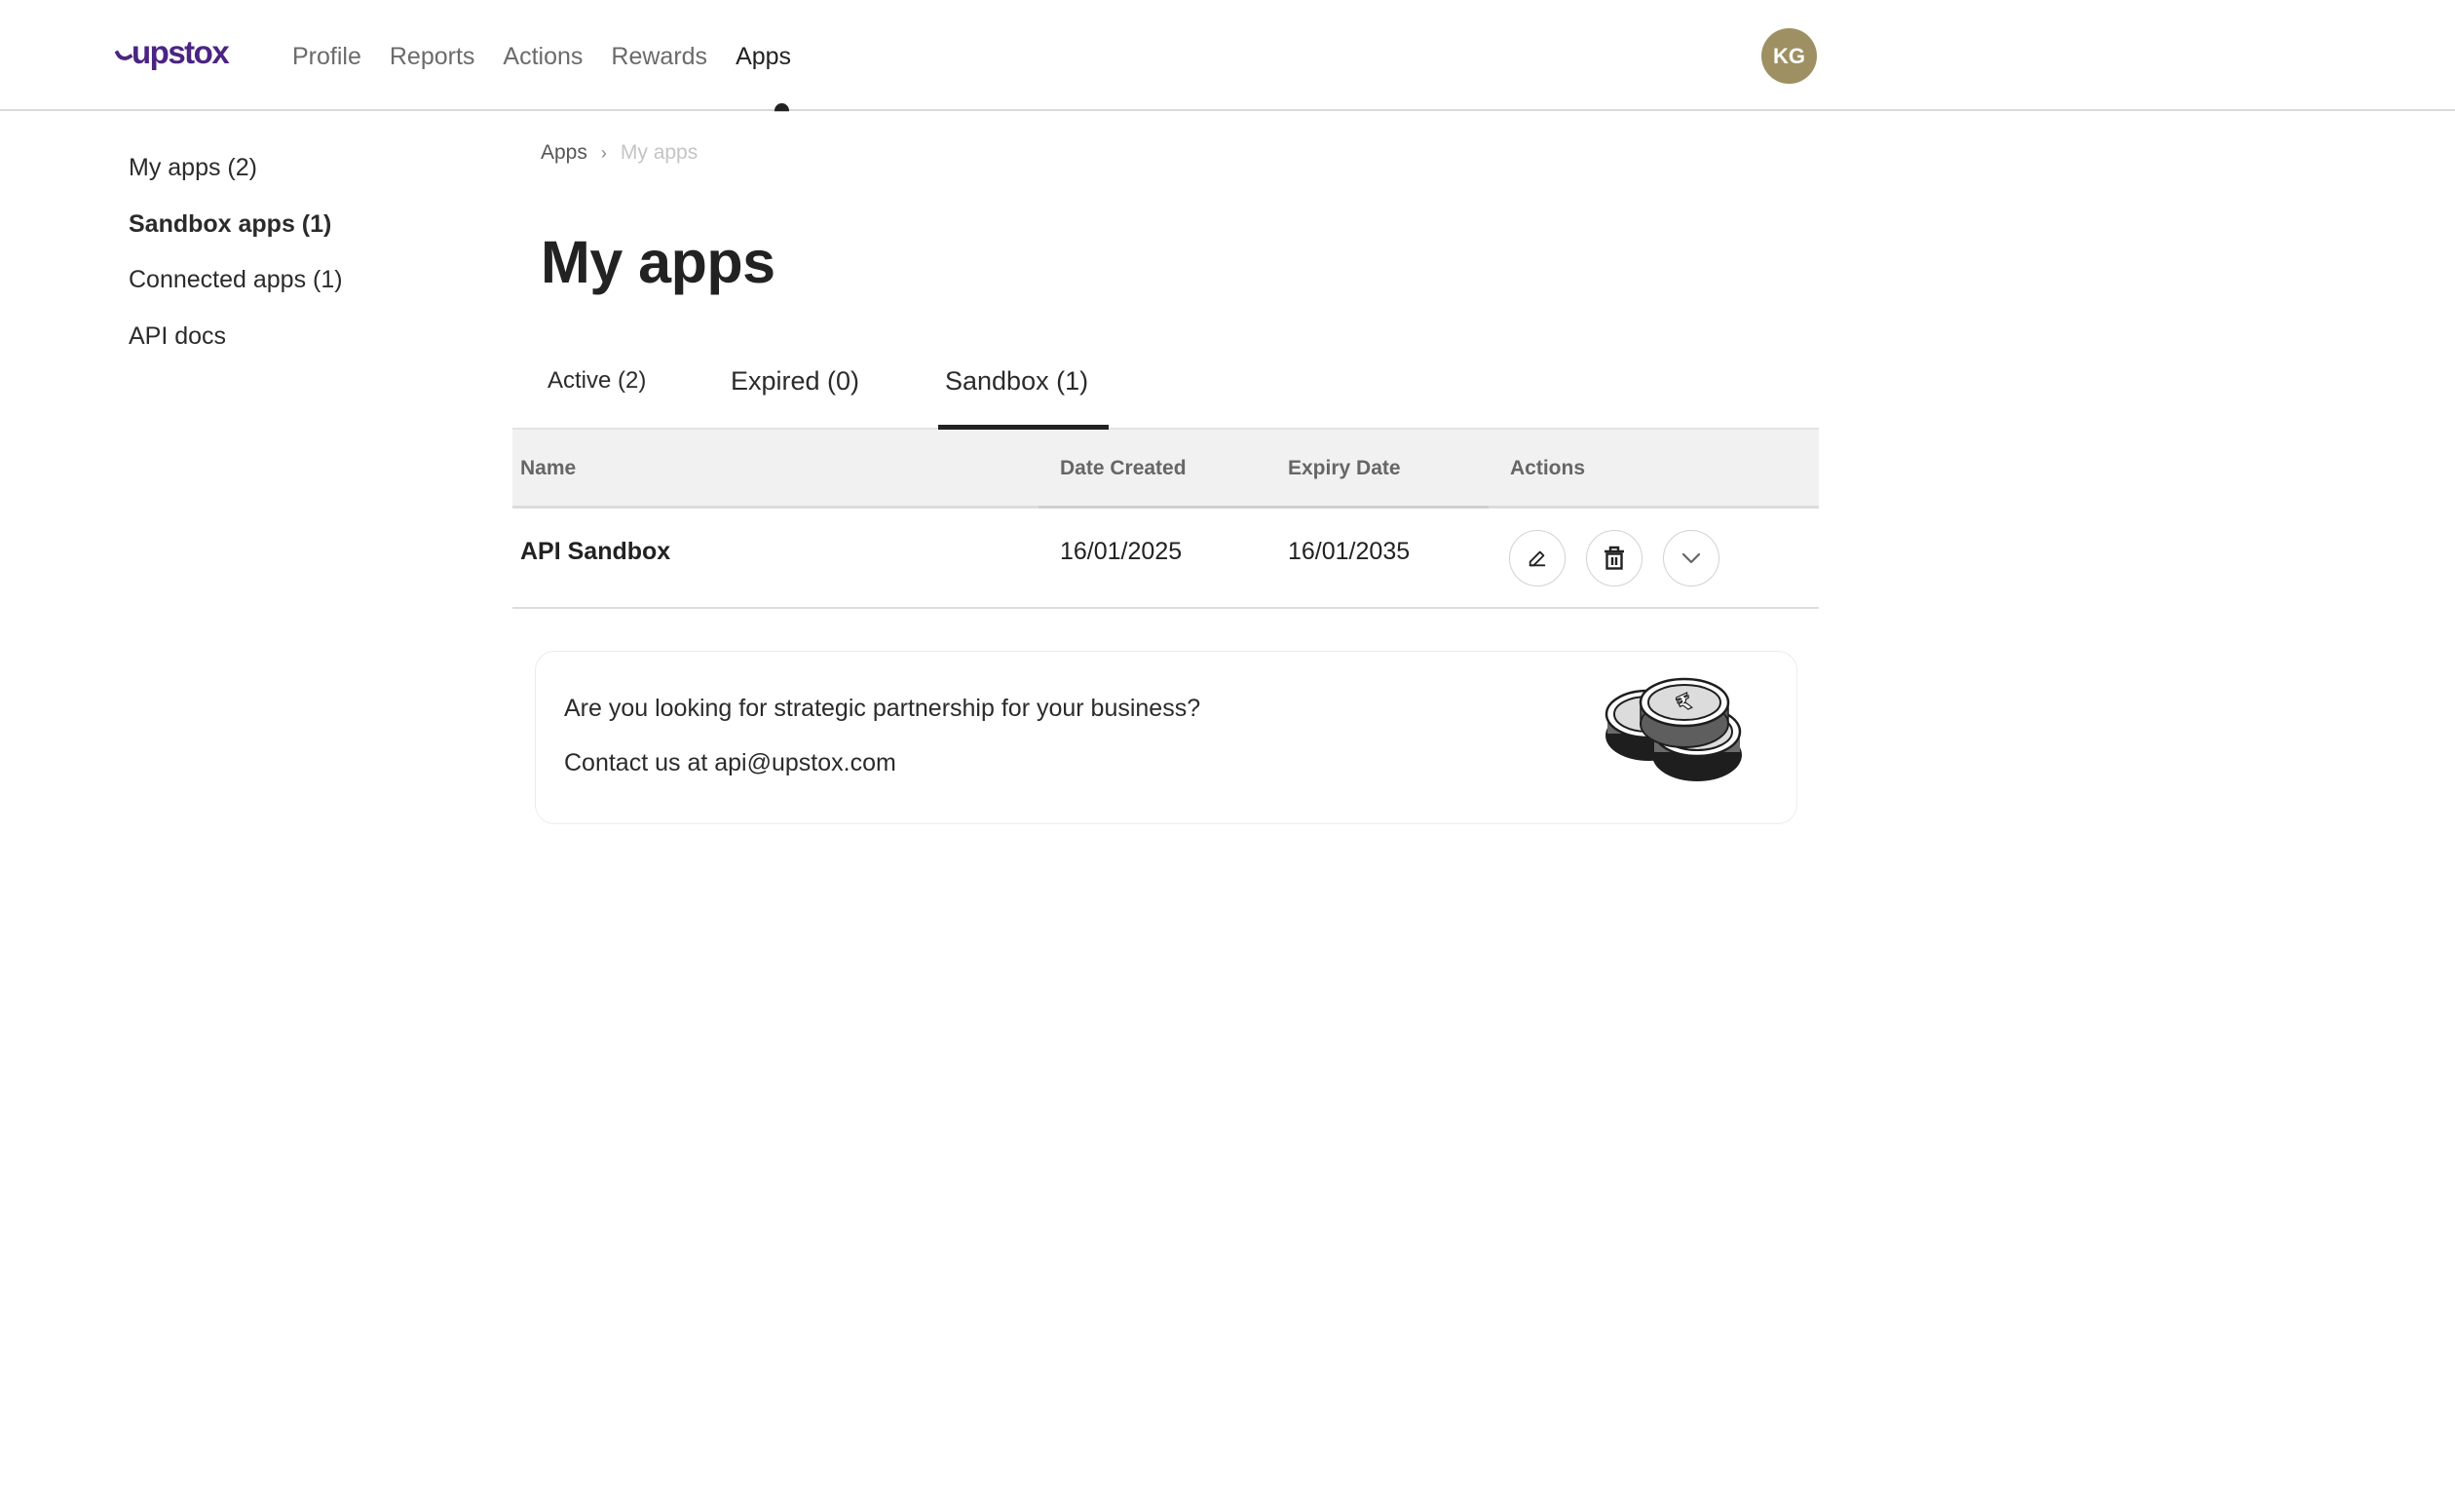 The height and width of the screenshot is (1512, 2455). What do you see at coordinates (658, 262) in the screenshot?
I see `page-title: My apps` at bounding box center [658, 262].